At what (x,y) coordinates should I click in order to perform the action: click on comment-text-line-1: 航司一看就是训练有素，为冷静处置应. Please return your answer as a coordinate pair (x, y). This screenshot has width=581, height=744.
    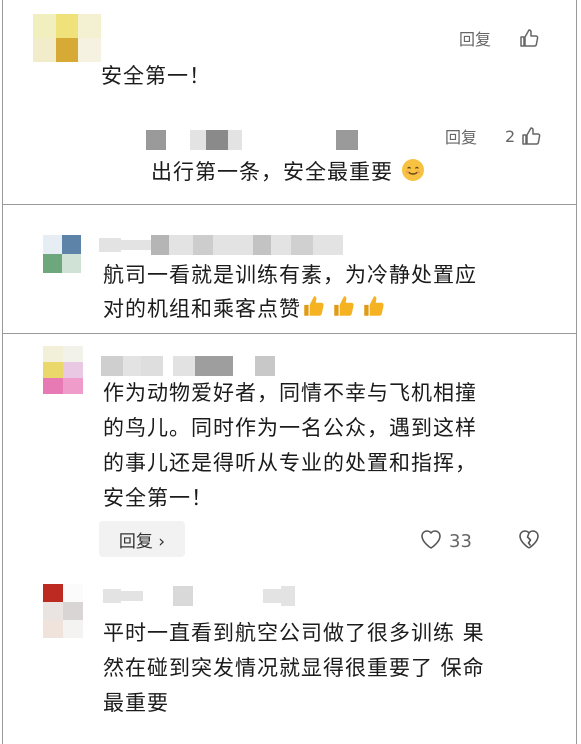
    Looking at the image, I should click on (290, 275).